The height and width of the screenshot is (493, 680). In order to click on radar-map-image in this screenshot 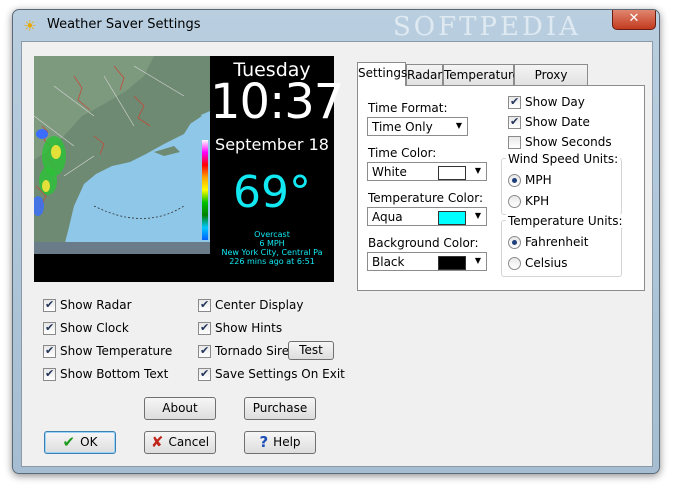, I will do `click(122, 155)`.